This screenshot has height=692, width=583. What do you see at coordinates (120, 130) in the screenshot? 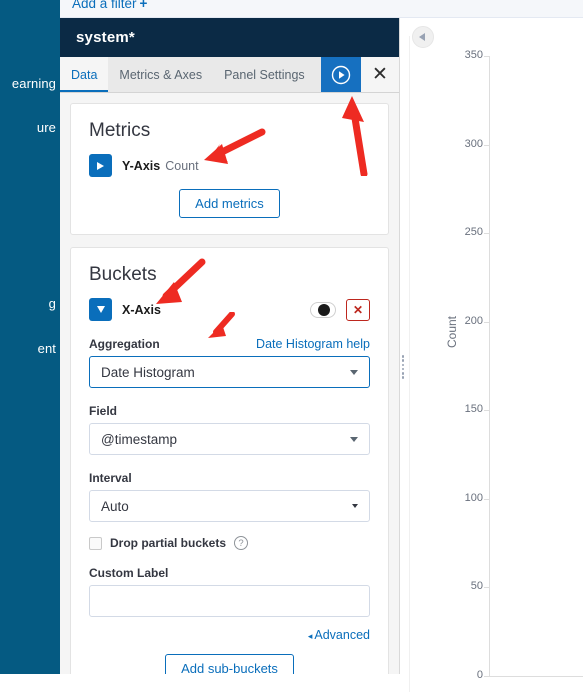
I see `metrics-heading: Metrics` at bounding box center [120, 130].